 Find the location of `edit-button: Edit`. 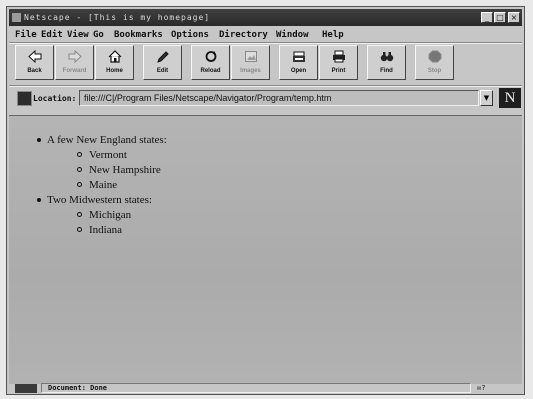

edit-button: Edit is located at coordinates (162, 62).